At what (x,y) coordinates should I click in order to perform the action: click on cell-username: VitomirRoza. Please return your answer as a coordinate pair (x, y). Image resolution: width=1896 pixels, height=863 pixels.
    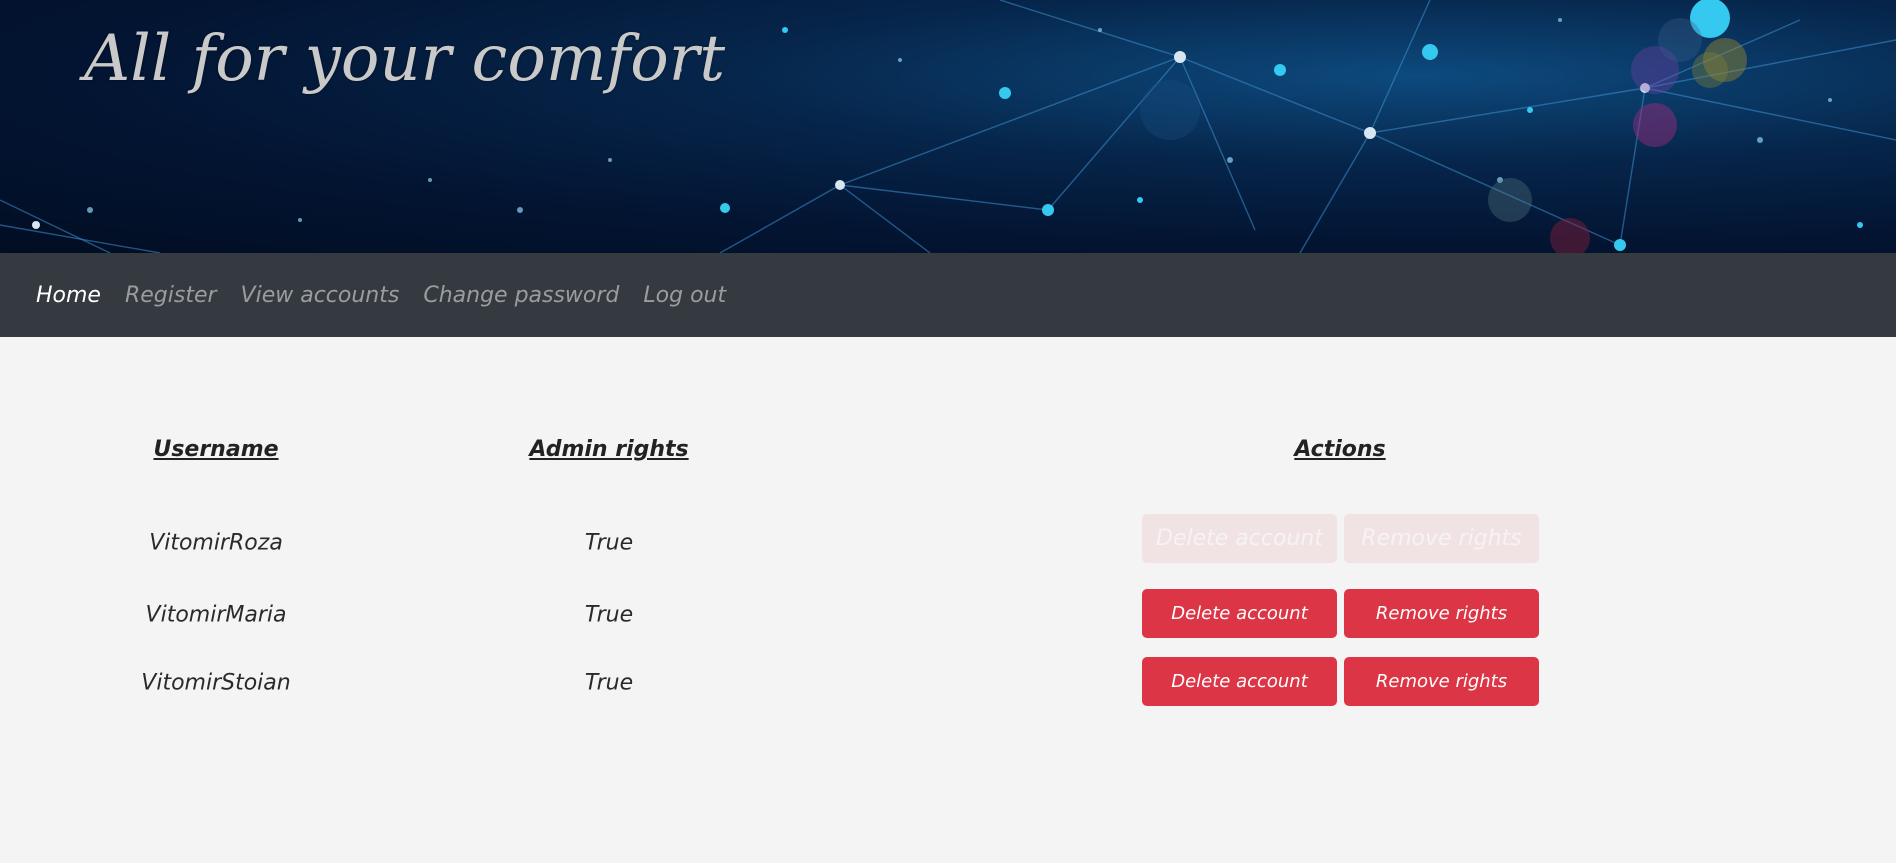
    Looking at the image, I should click on (216, 543).